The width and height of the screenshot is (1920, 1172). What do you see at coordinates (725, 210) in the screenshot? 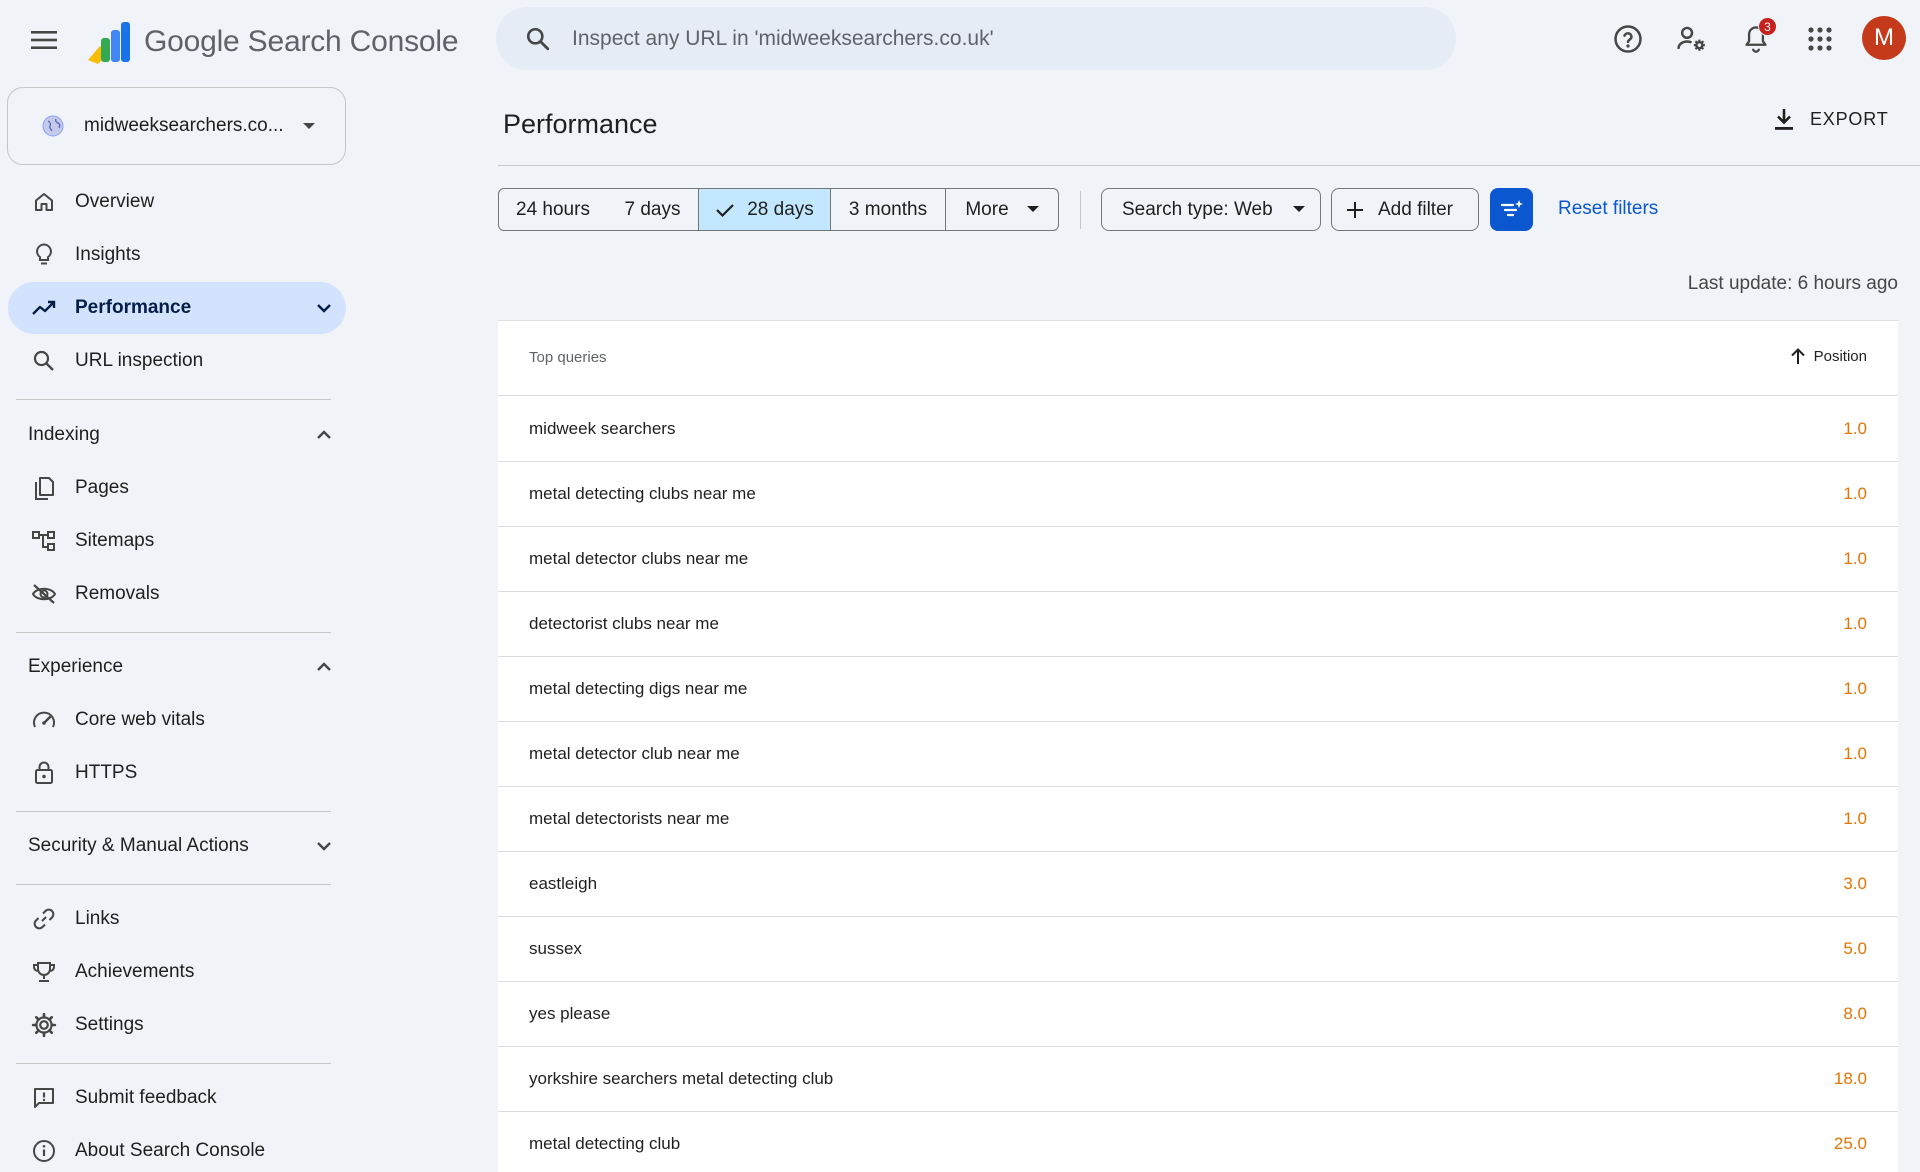
I see `check-icon` at bounding box center [725, 210].